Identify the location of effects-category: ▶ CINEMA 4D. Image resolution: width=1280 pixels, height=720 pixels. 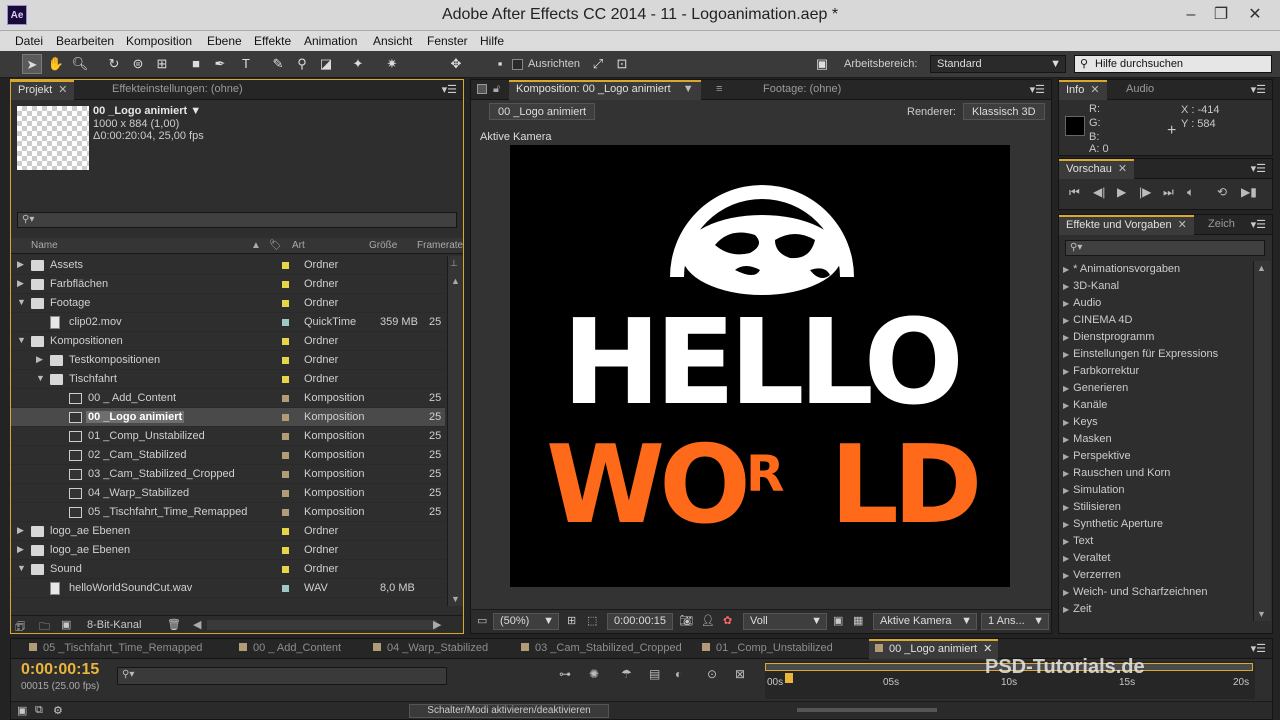
(1154, 320).